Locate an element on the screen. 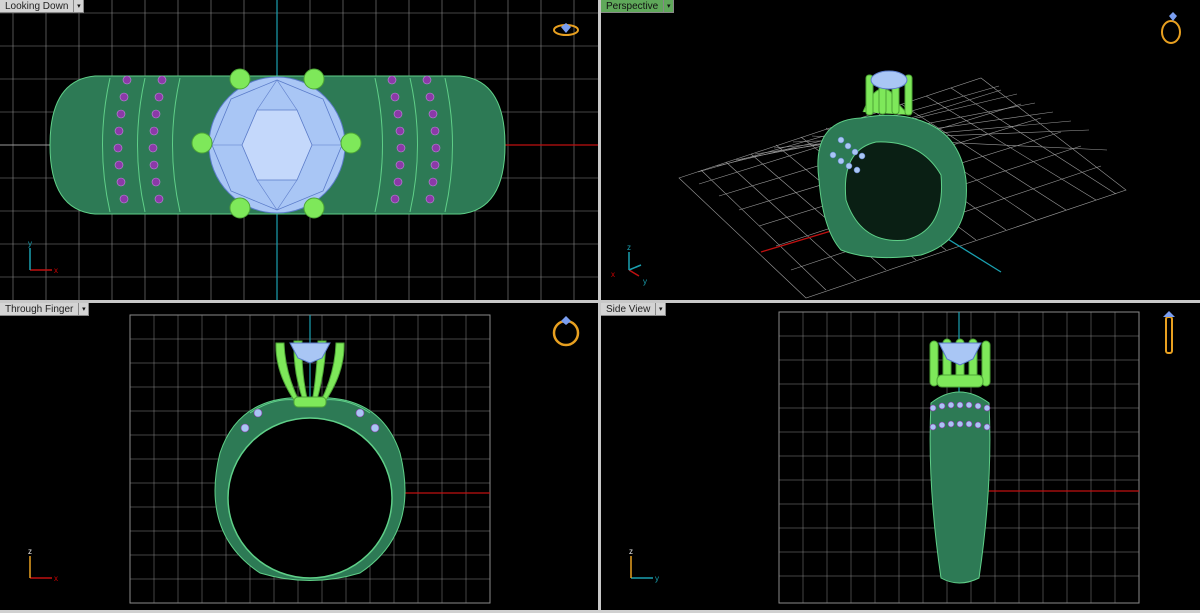  viewport-title: Perspective is located at coordinates (633, 6).